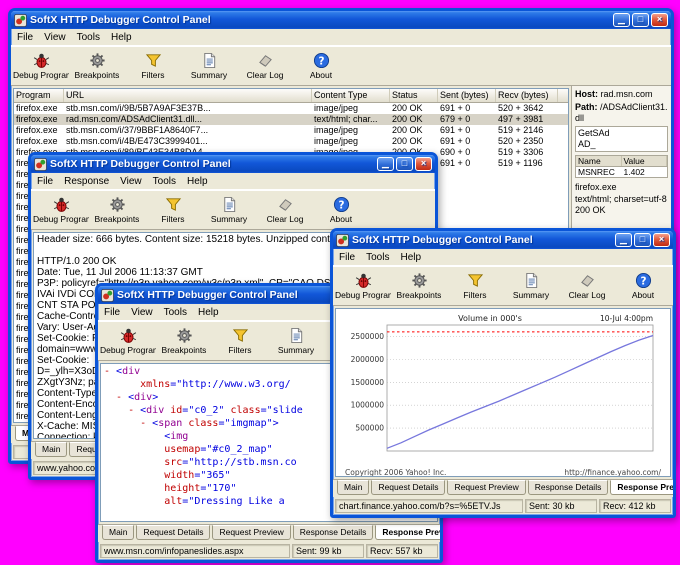  What do you see at coordinates (285, 219) in the screenshot?
I see `toolbar-button-label: Clear Log` at bounding box center [285, 219].